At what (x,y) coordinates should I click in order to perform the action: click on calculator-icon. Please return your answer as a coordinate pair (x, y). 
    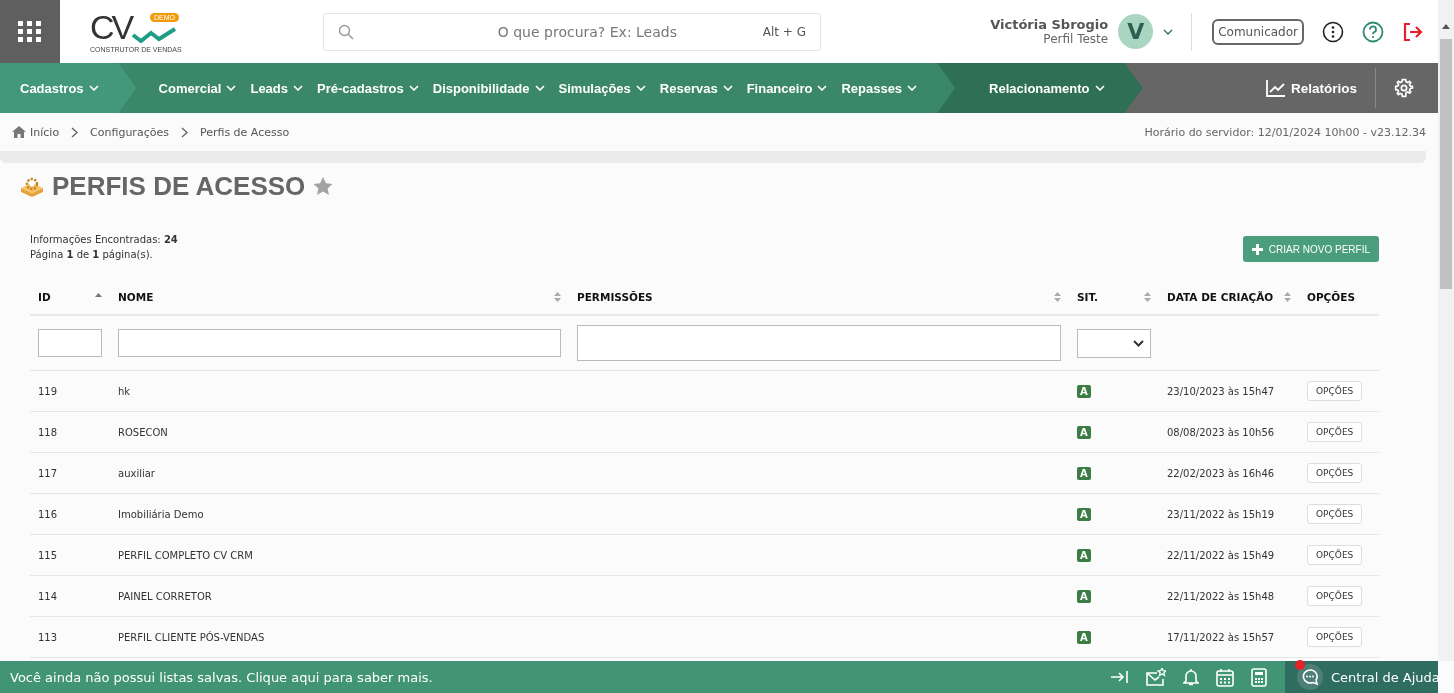
    Looking at the image, I should click on (1259, 677).